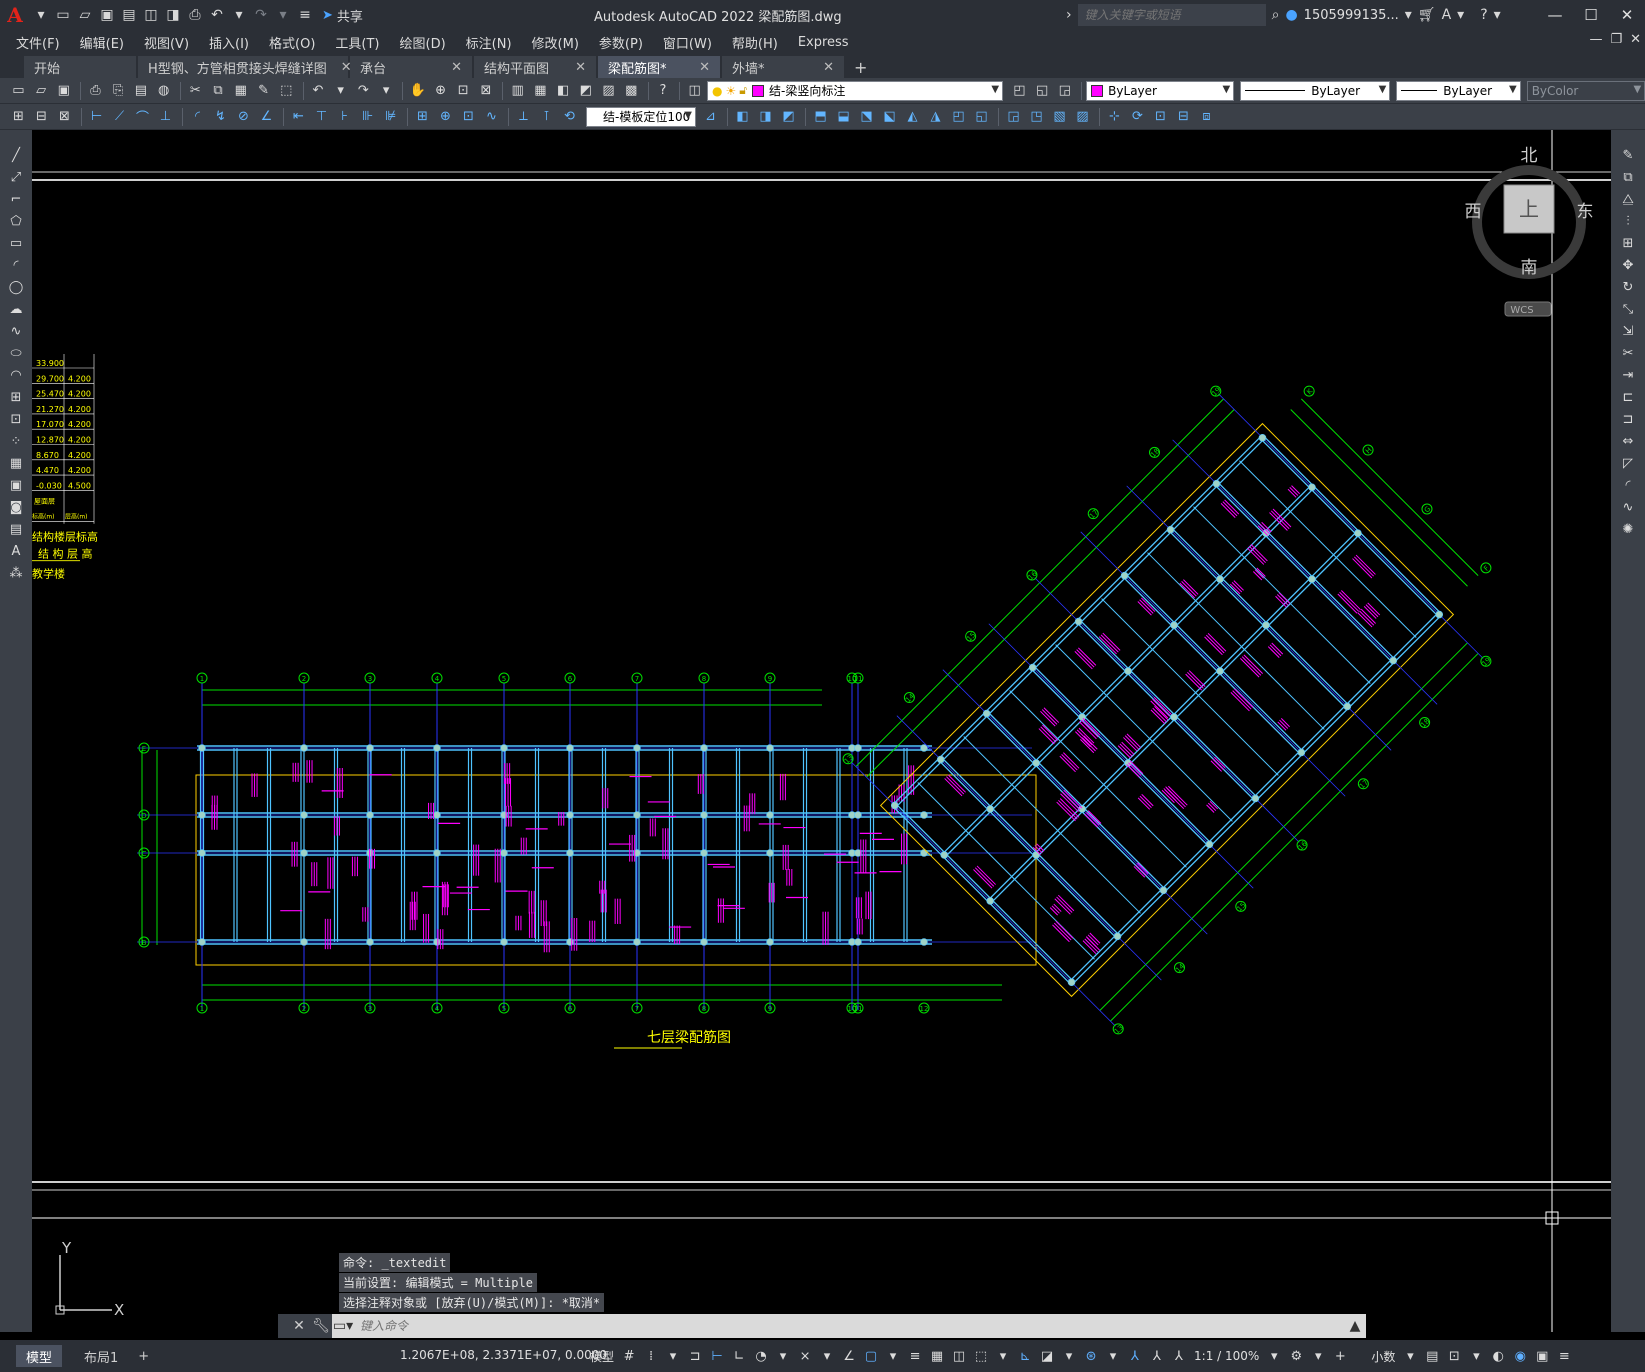 This screenshot has height=1372, width=1645. I want to click on menu-window: 窗口(W), so click(687, 42).